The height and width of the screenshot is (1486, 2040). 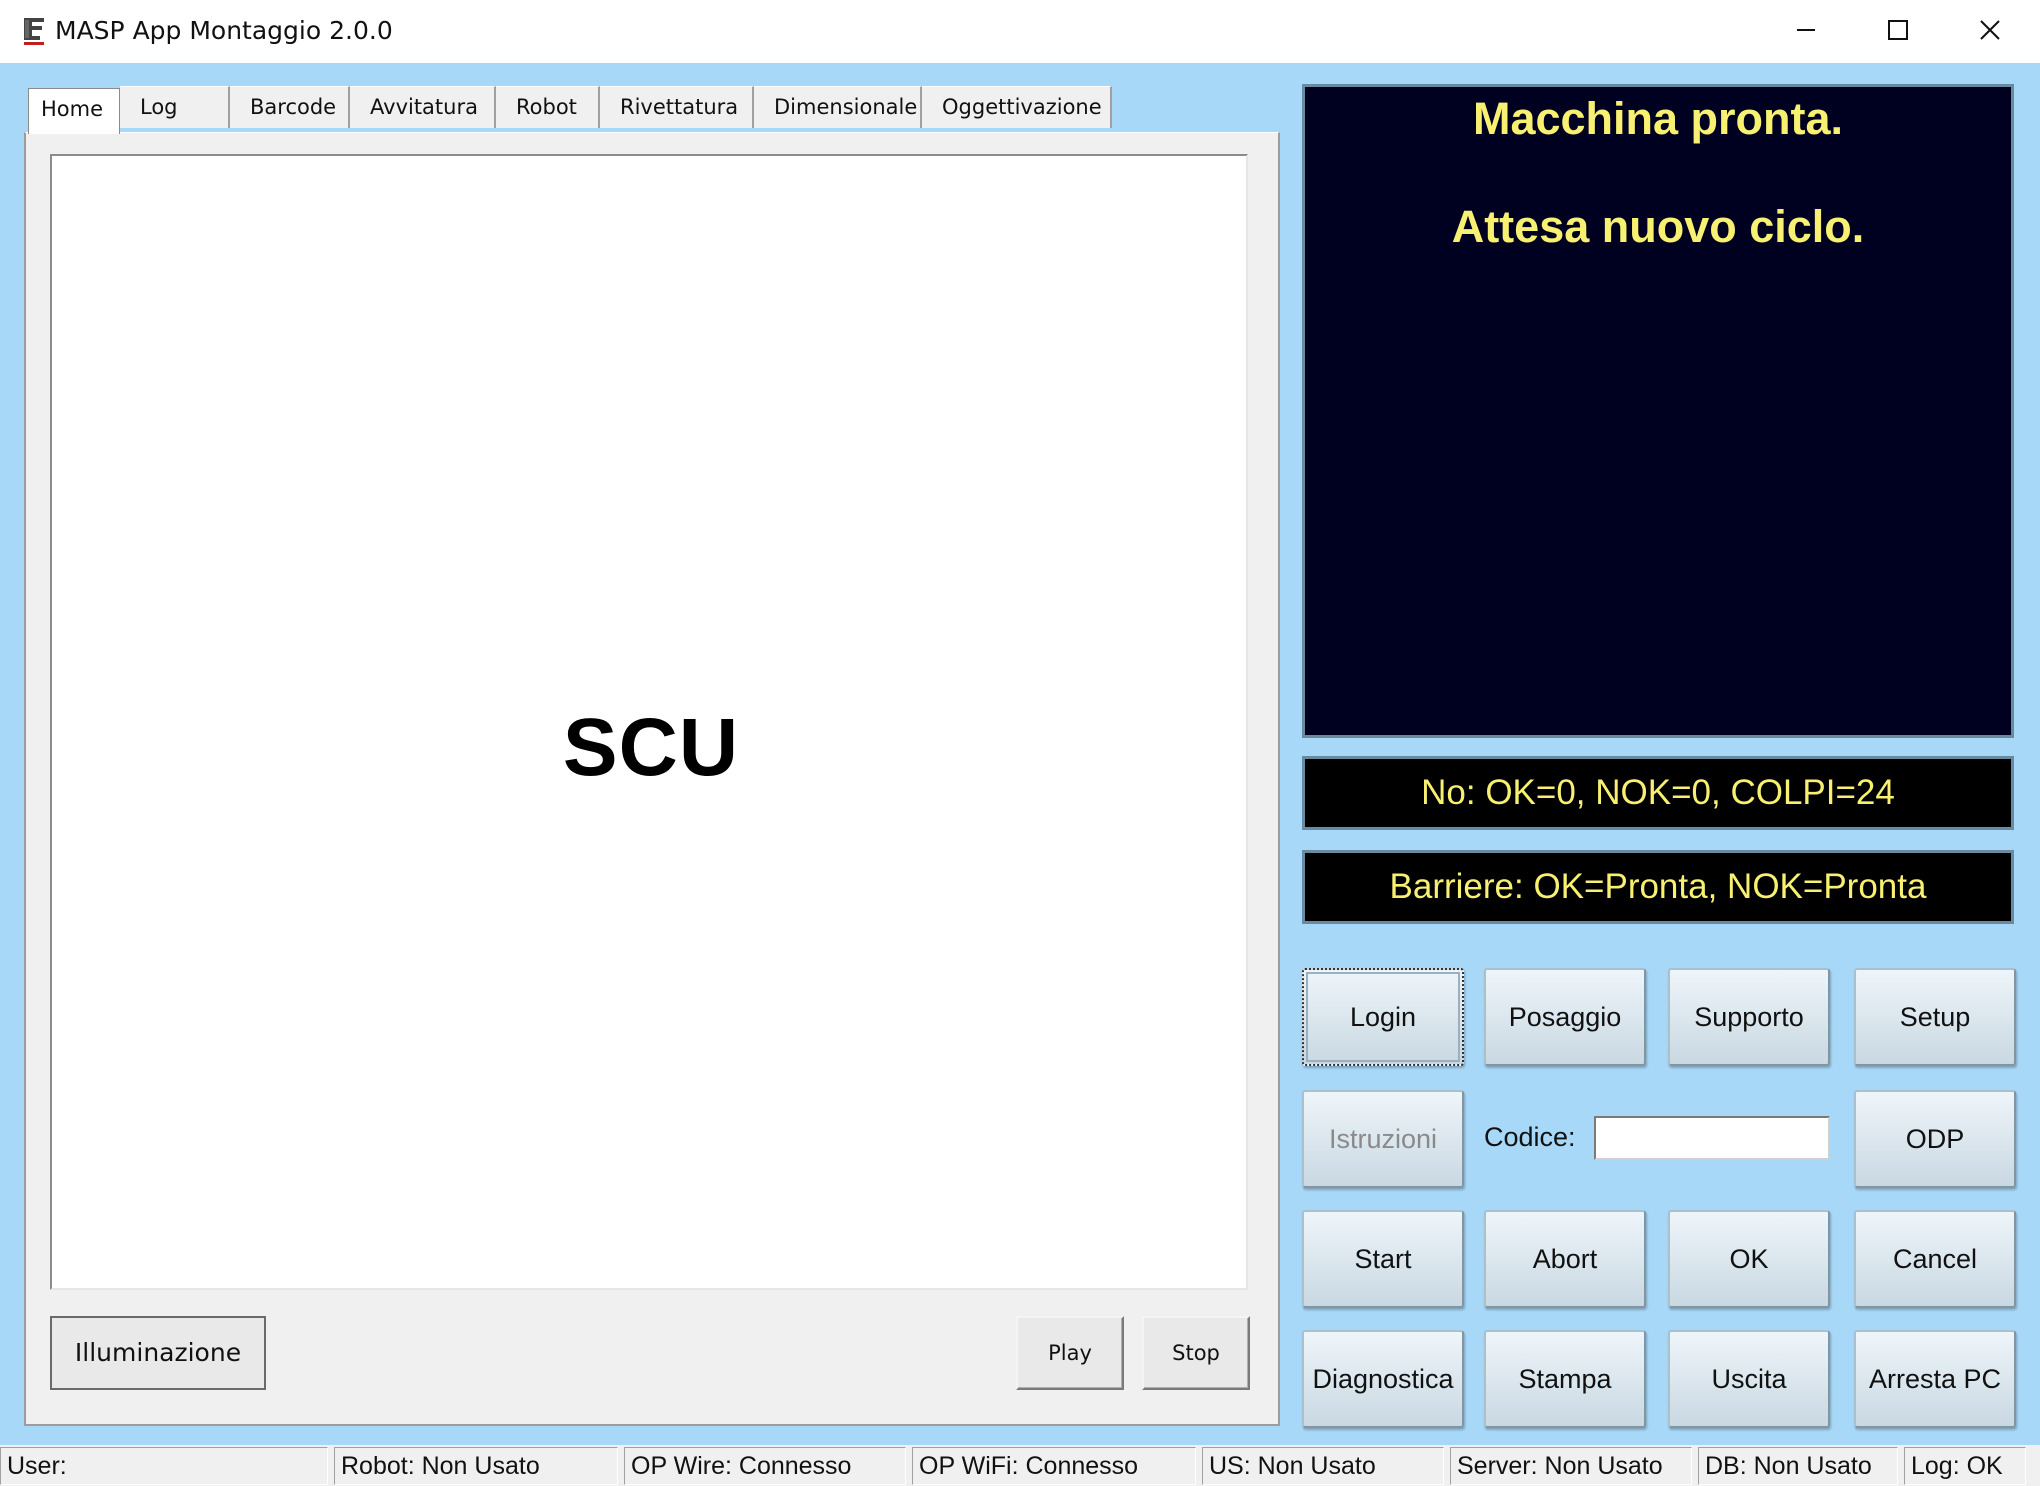 I want to click on title-bar: MASP App Montaggio 2.0.0, so click(x=1020, y=32).